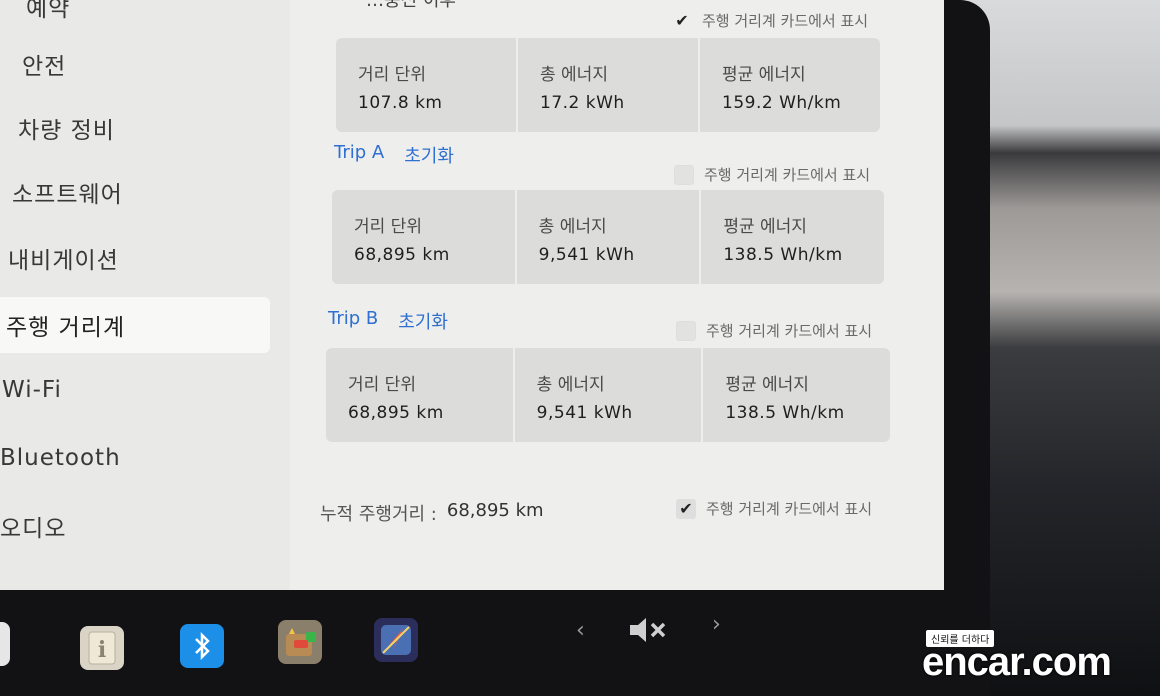 The width and height of the screenshot is (1160, 696). I want to click on sidebar-item-label: 내비게이션, so click(63, 261).